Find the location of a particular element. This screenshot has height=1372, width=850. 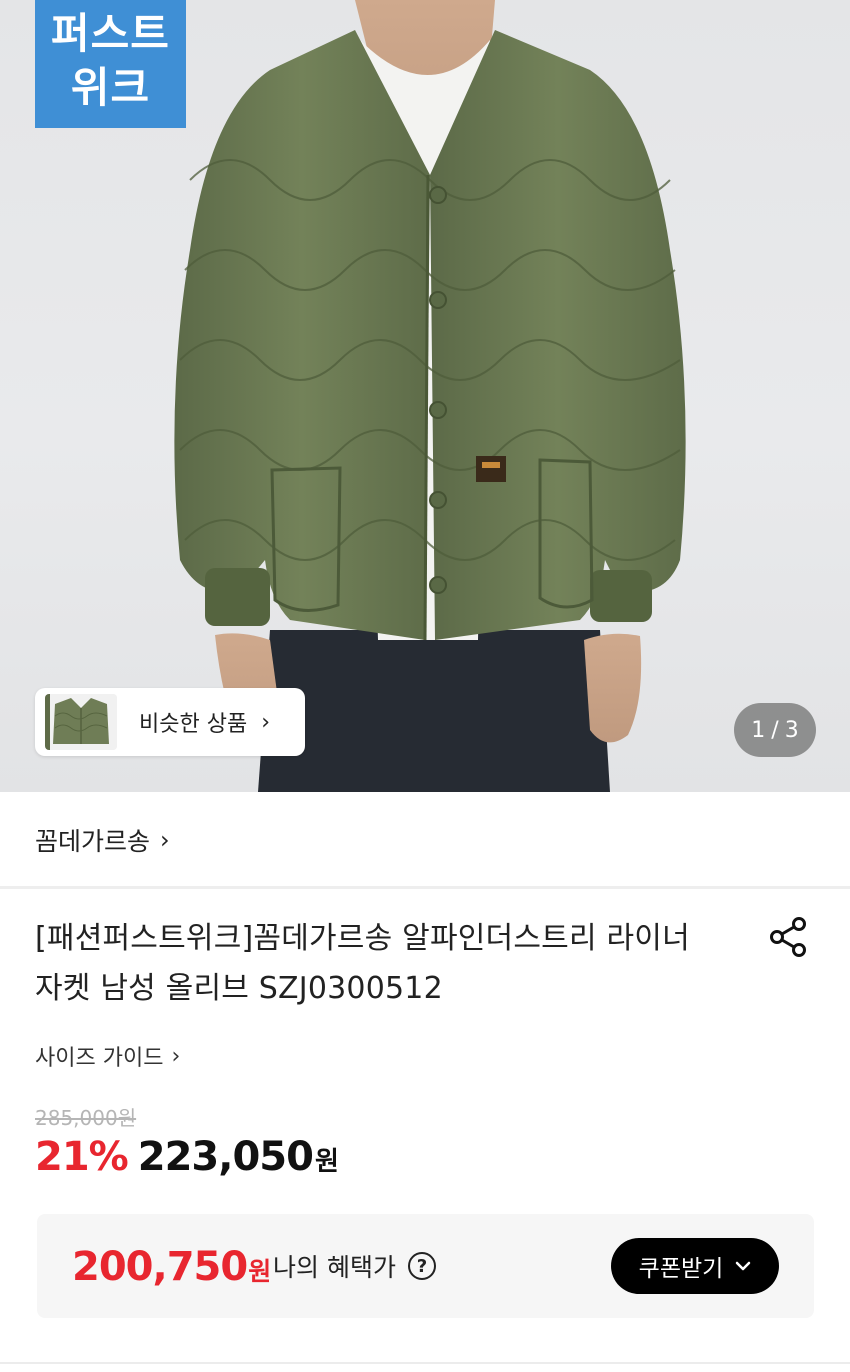

size-guide-link: 사이즈 가이드 › is located at coordinates (107, 1056).